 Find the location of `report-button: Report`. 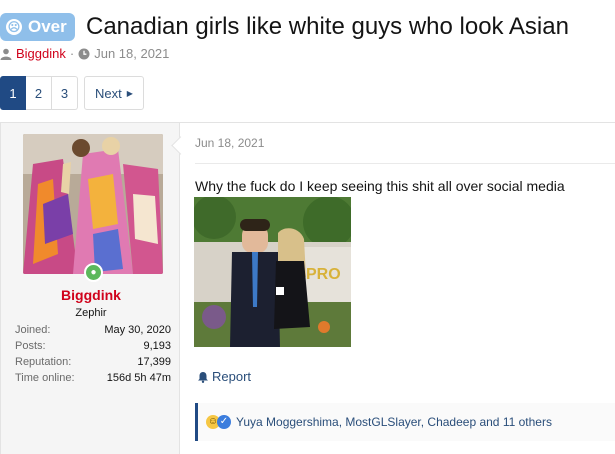

report-button: Report is located at coordinates (224, 376).